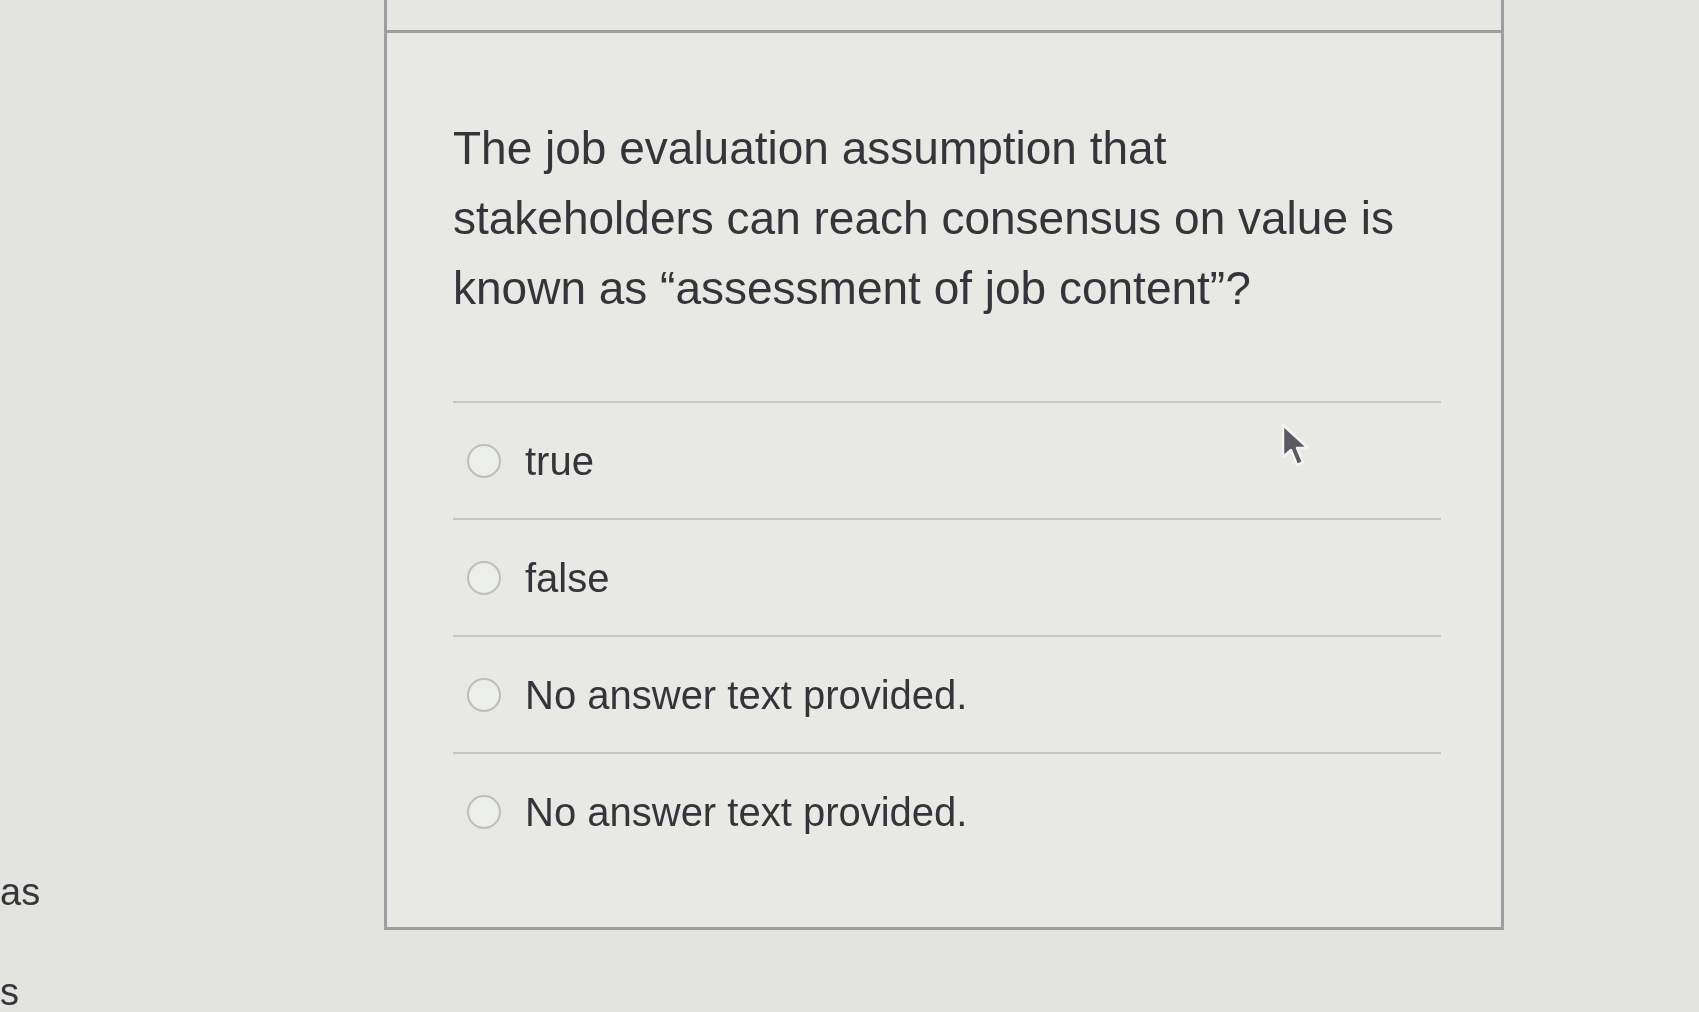  I want to click on partial-text: s, so click(9, 992).